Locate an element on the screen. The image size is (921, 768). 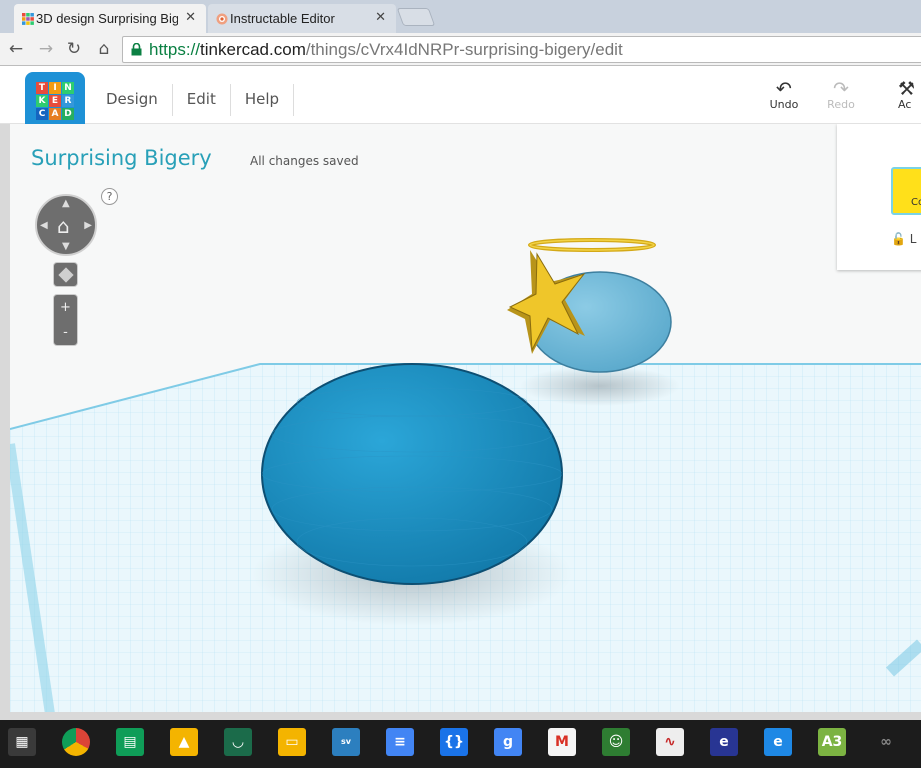
forward-icon: → is located at coordinates (46, 49).